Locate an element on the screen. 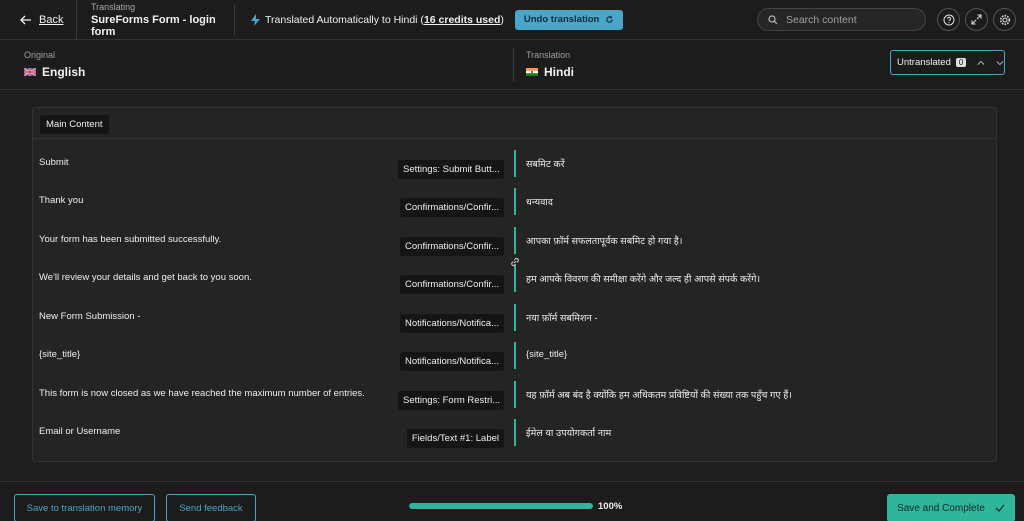 This screenshot has height=521, width=1024. untranslated-count: 0 is located at coordinates (961, 62).